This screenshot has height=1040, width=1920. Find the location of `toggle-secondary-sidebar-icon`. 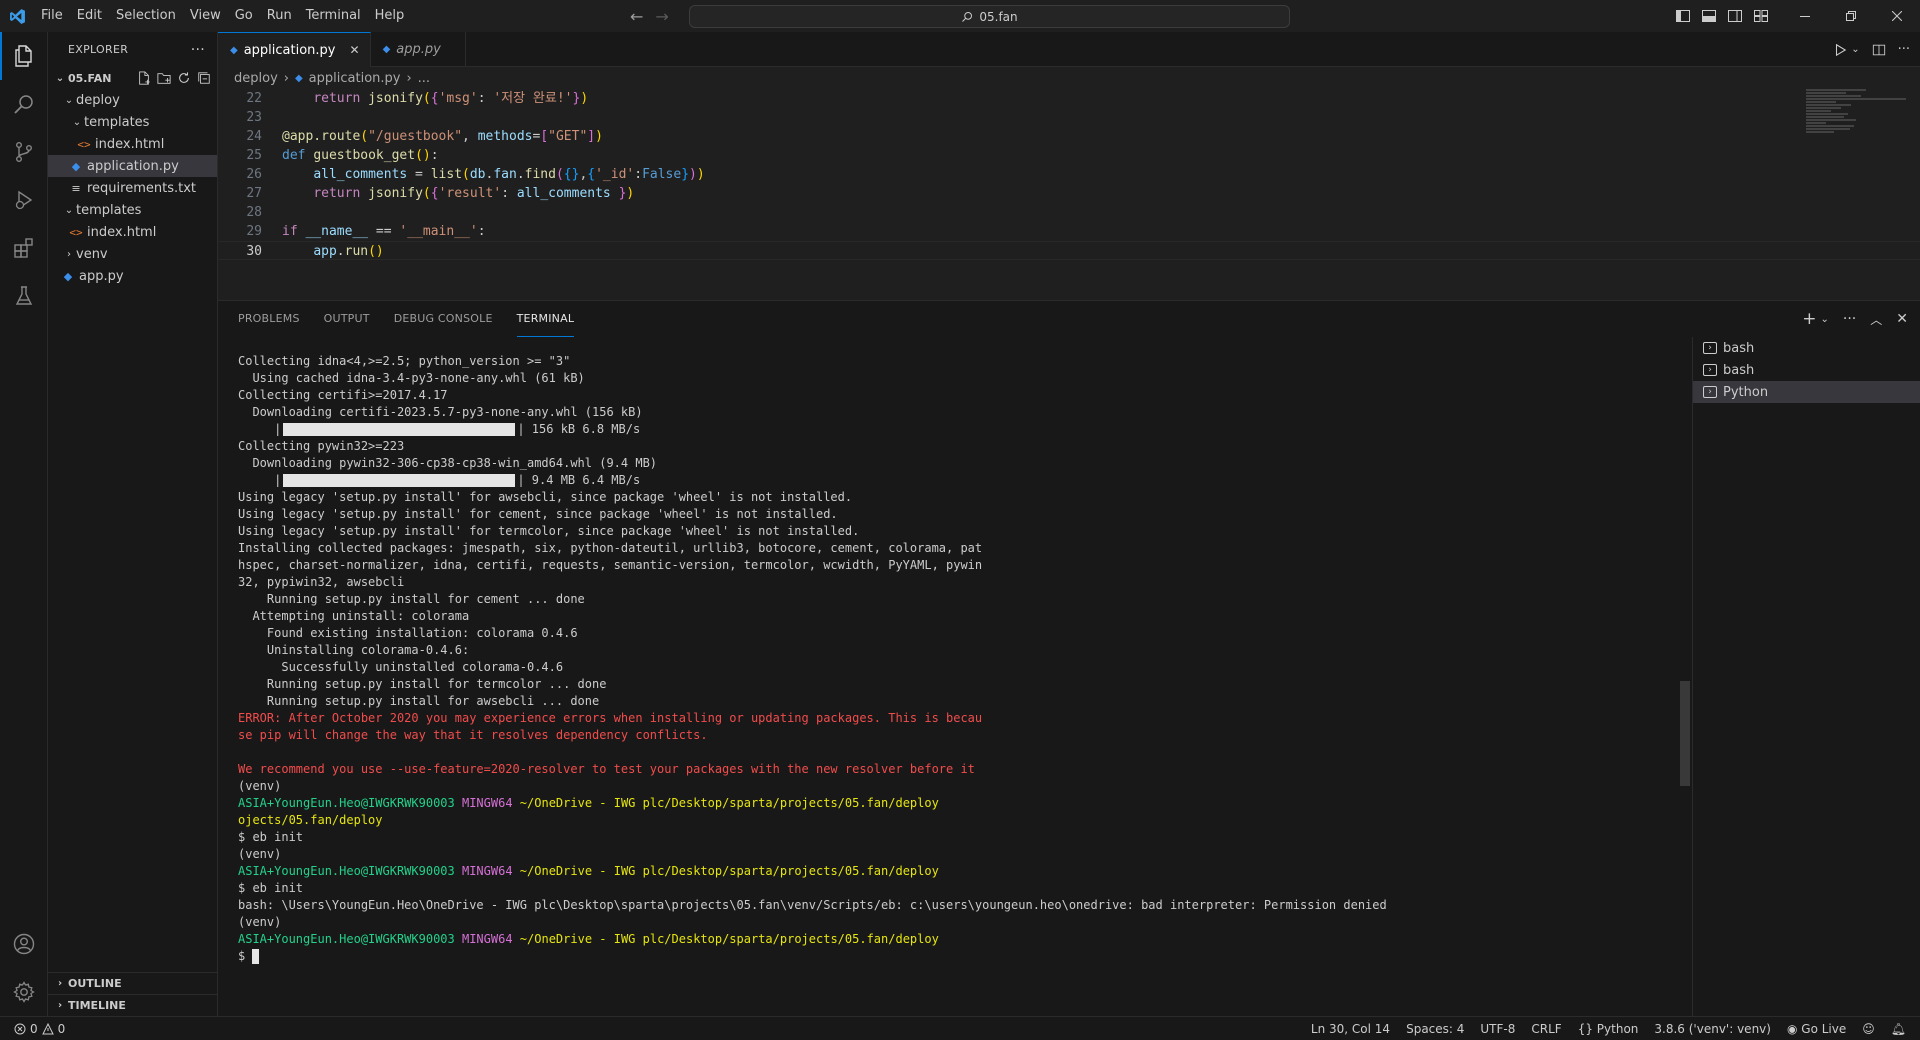

toggle-secondary-sidebar-icon is located at coordinates (1735, 16).